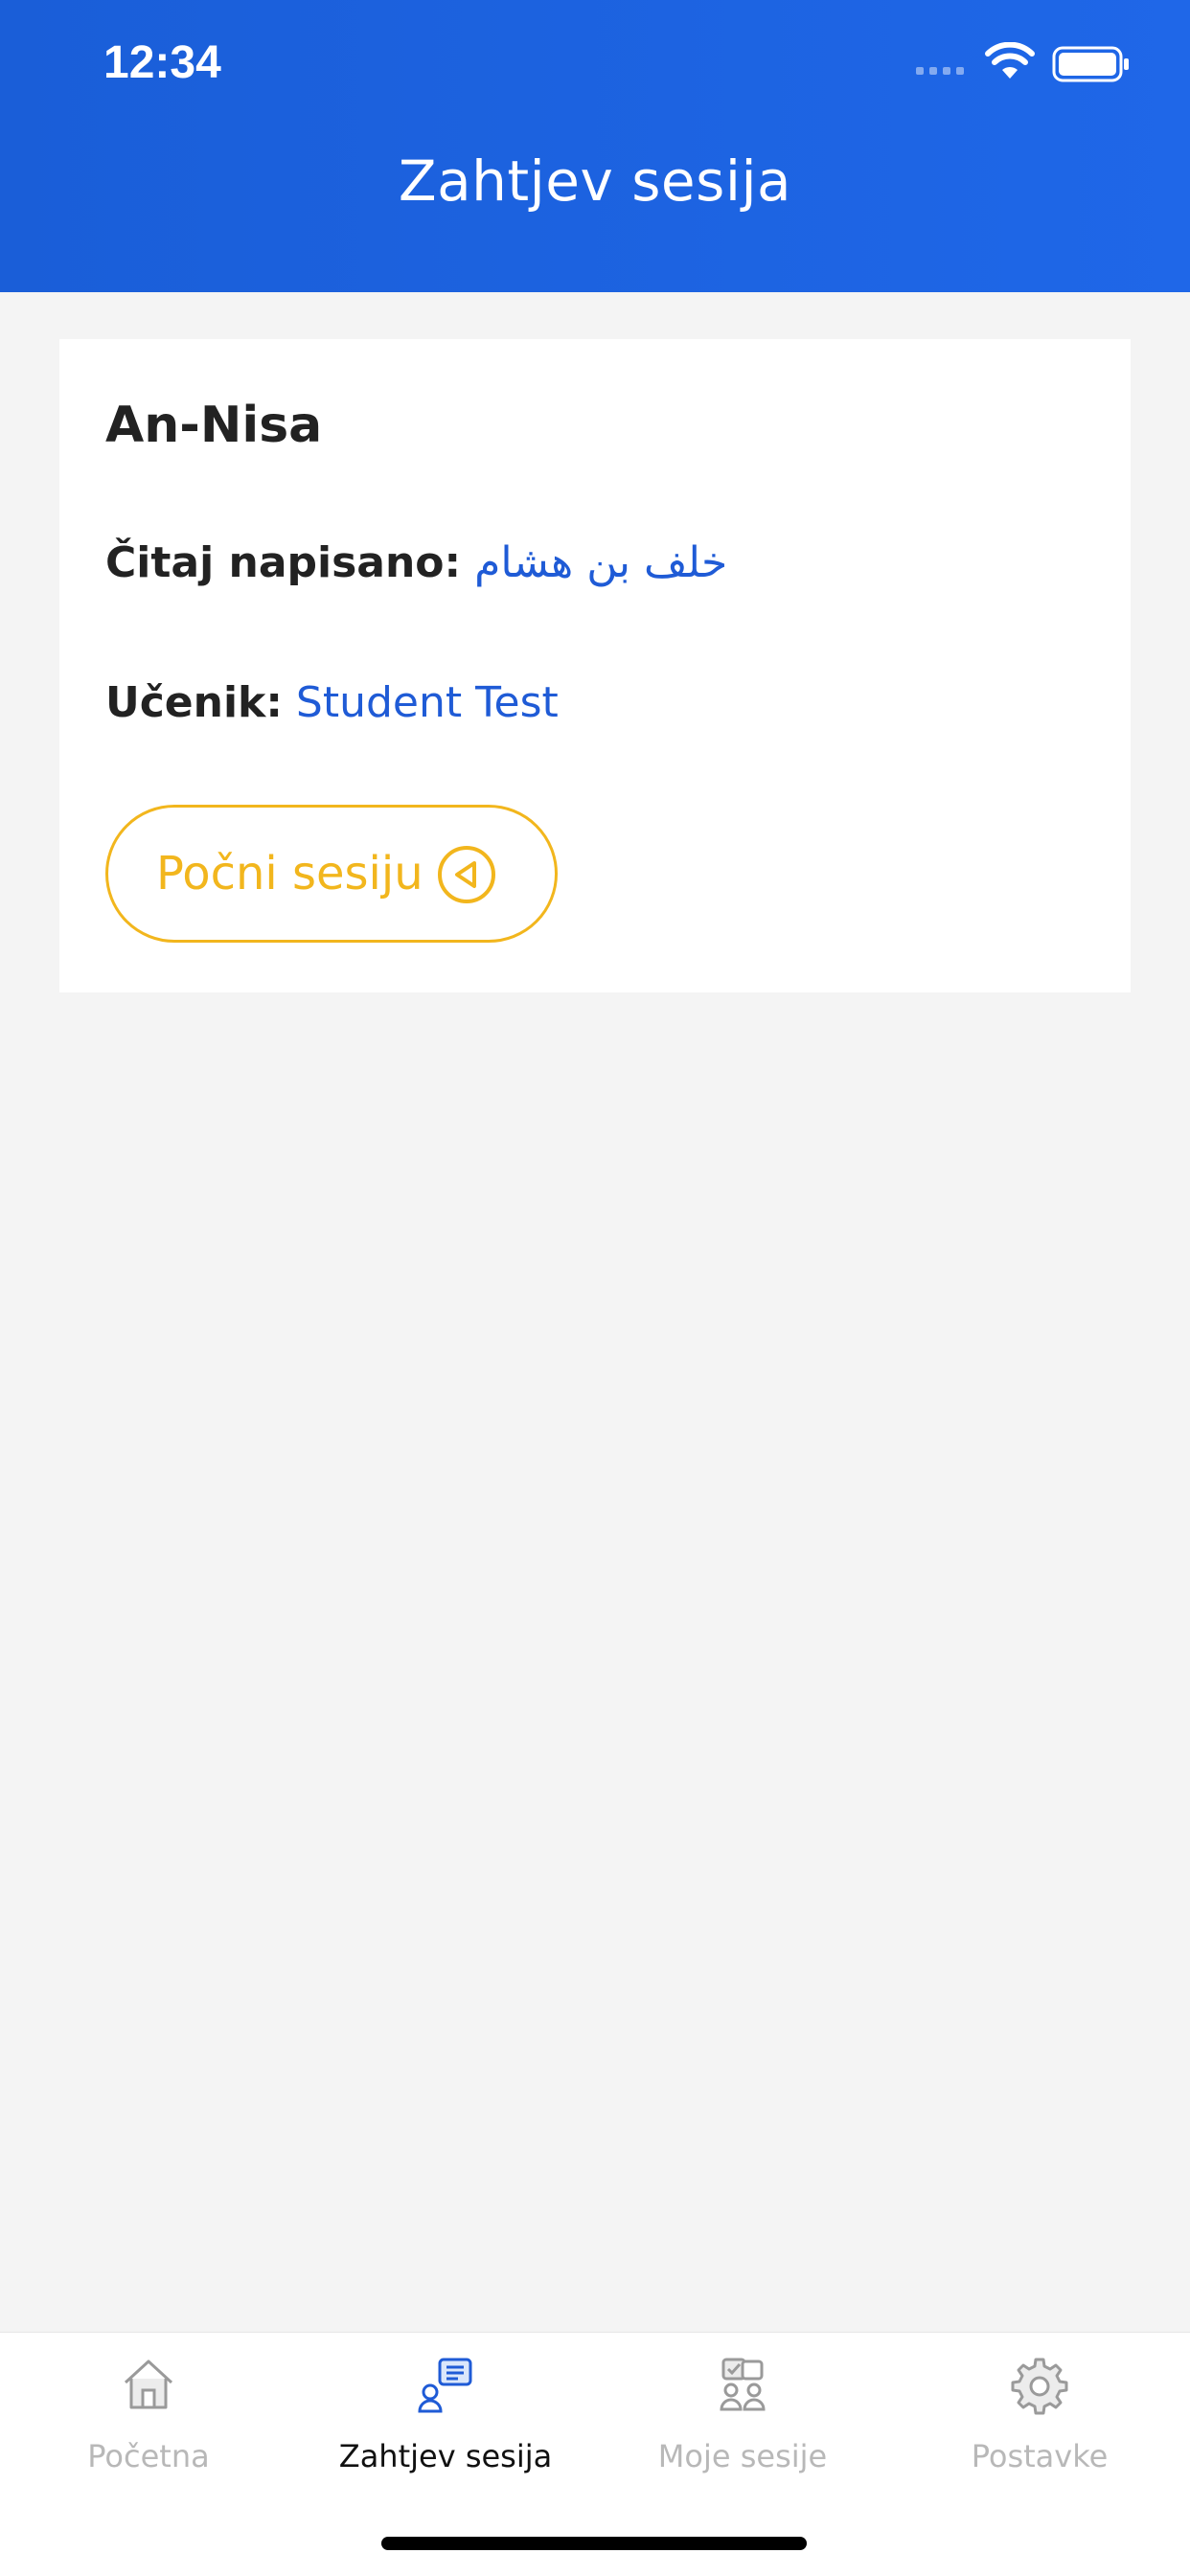 The height and width of the screenshot is (2576, 1190). Describe the element at coordinates (1091, 64) in the screenshot. I see `battery-icon` at that location.